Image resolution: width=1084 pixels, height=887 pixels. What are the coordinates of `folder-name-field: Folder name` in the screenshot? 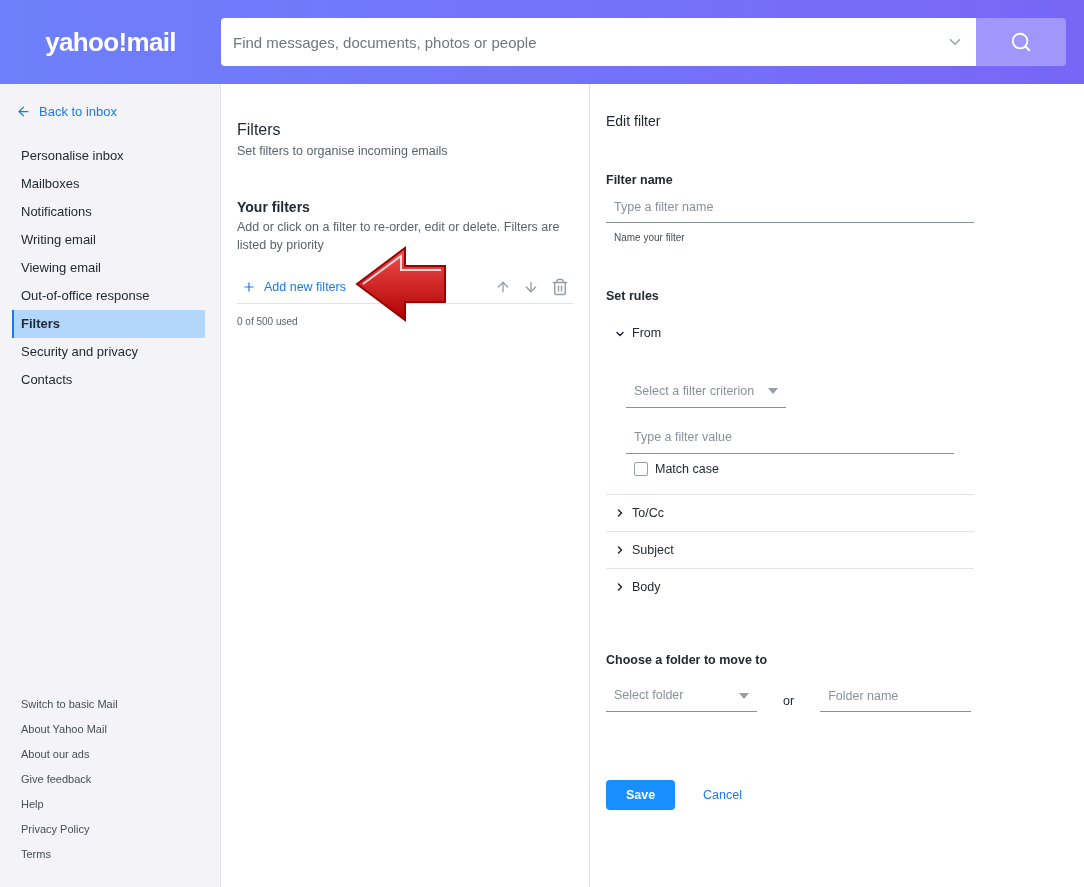 It's located at (896, 696).